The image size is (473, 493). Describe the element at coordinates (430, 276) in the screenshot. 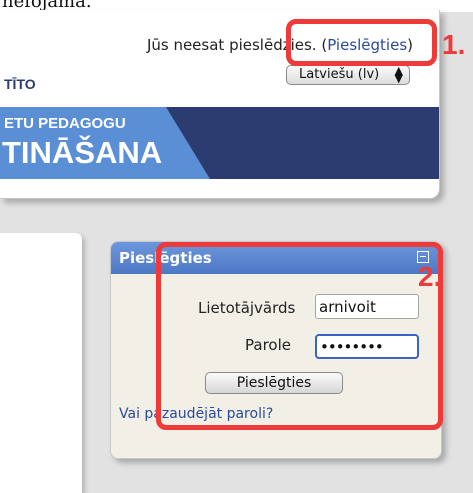

I see `annotation-number-2: 2.` at that location.